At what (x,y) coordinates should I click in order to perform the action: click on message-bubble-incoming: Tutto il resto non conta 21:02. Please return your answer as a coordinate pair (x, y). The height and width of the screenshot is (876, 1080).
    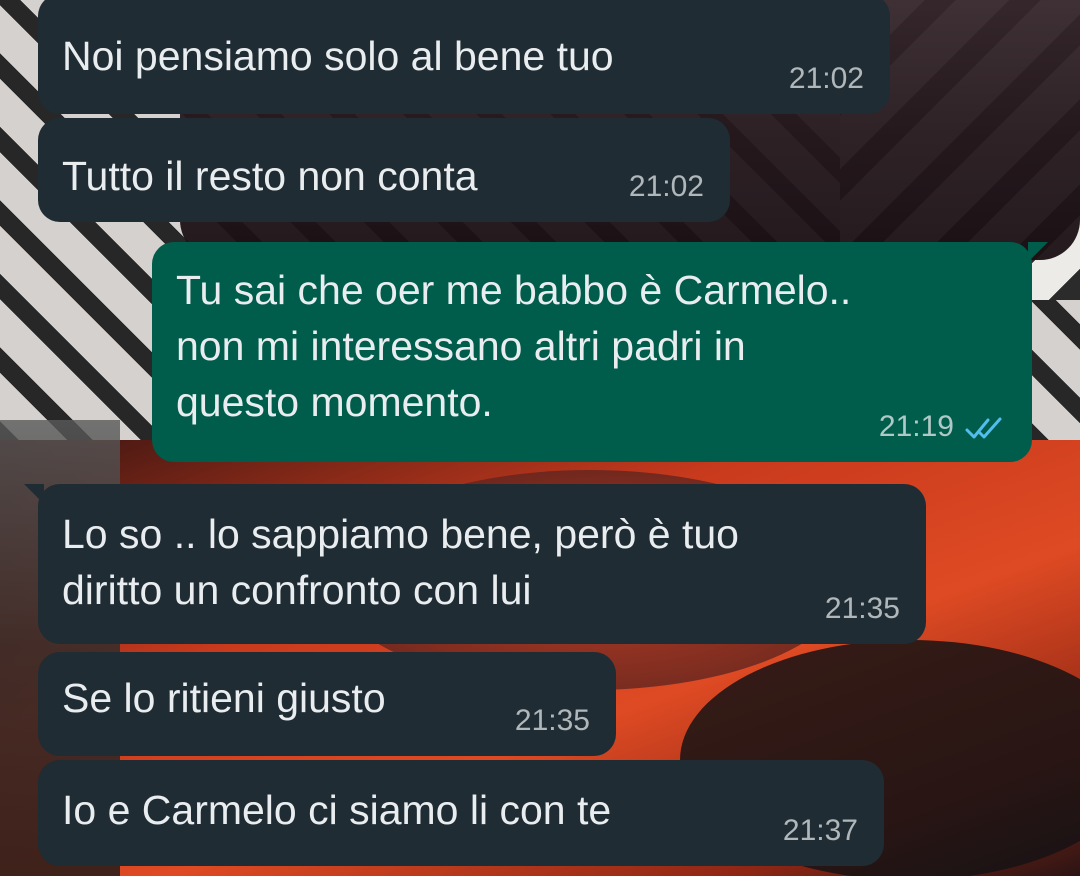
    Looking at the image, I should click on (384, 170).